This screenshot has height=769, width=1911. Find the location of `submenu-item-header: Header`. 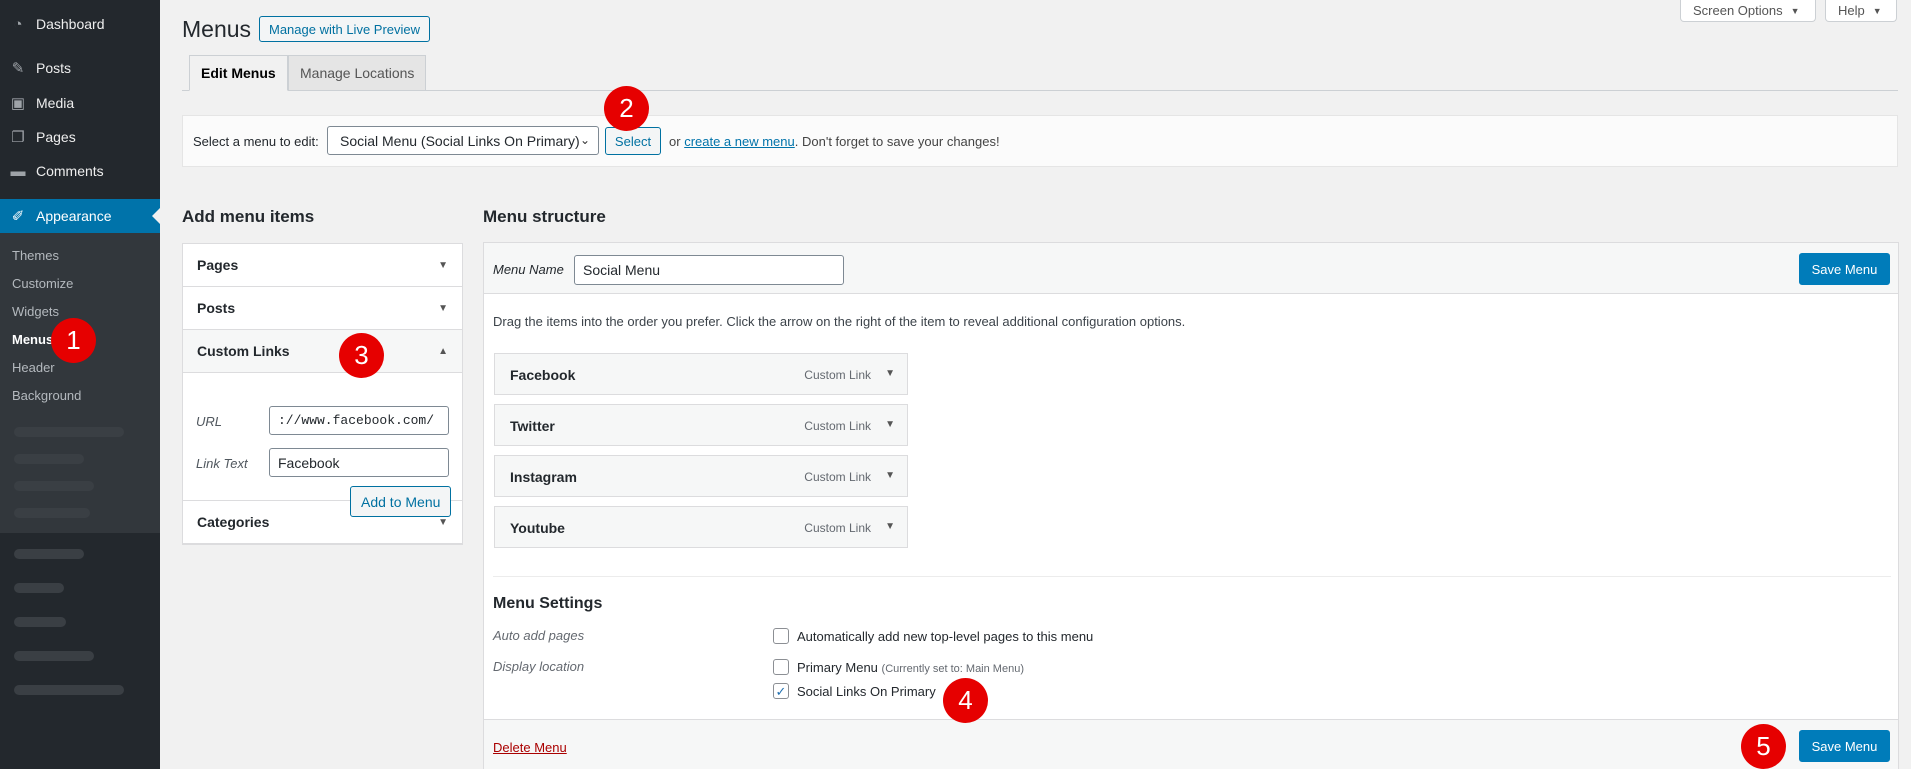

submenu-item-header: Header is located at coordinates (33, 367).